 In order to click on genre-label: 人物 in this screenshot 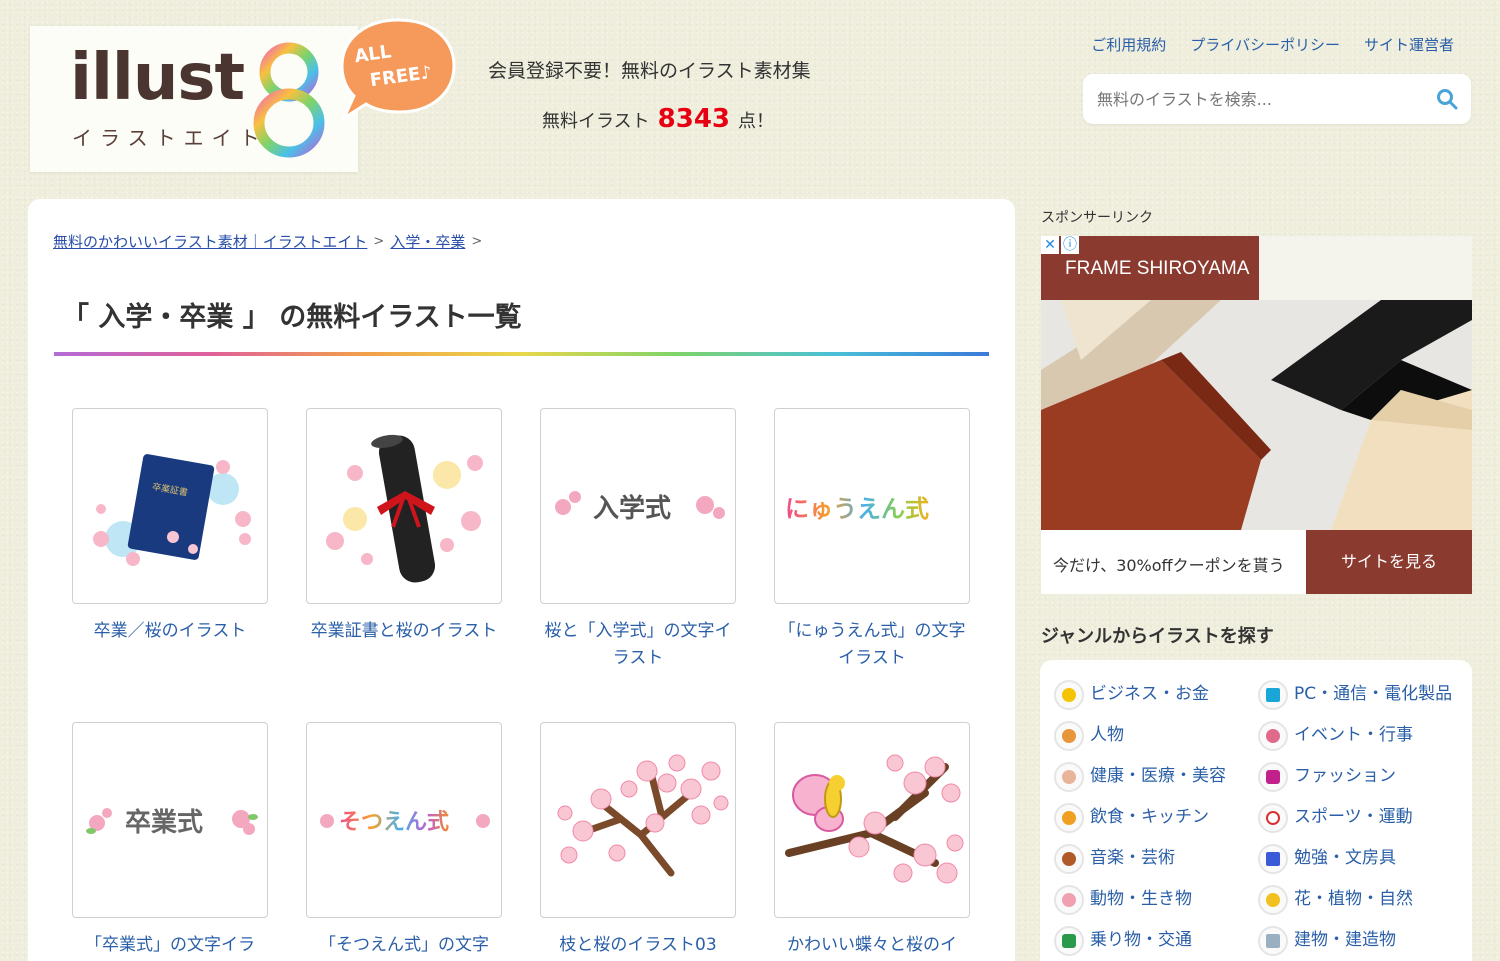, I will do `click(1107, 732)`.